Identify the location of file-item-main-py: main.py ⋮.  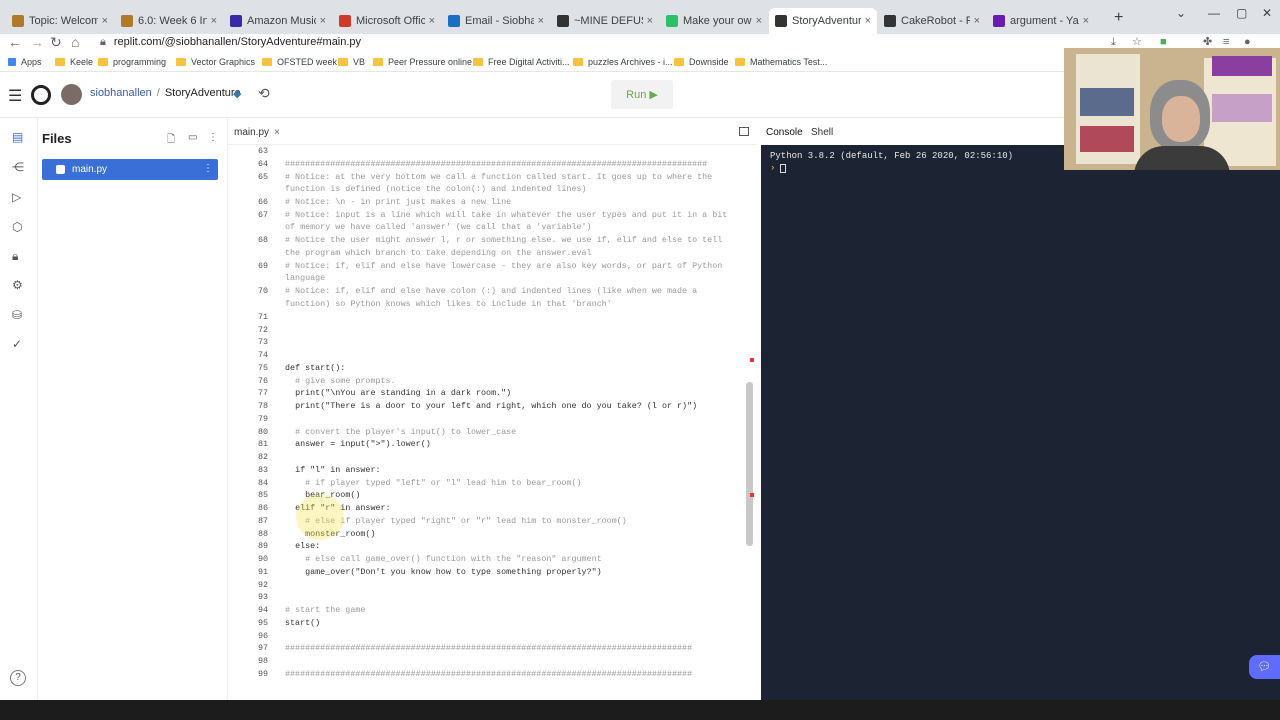
(130, 169).